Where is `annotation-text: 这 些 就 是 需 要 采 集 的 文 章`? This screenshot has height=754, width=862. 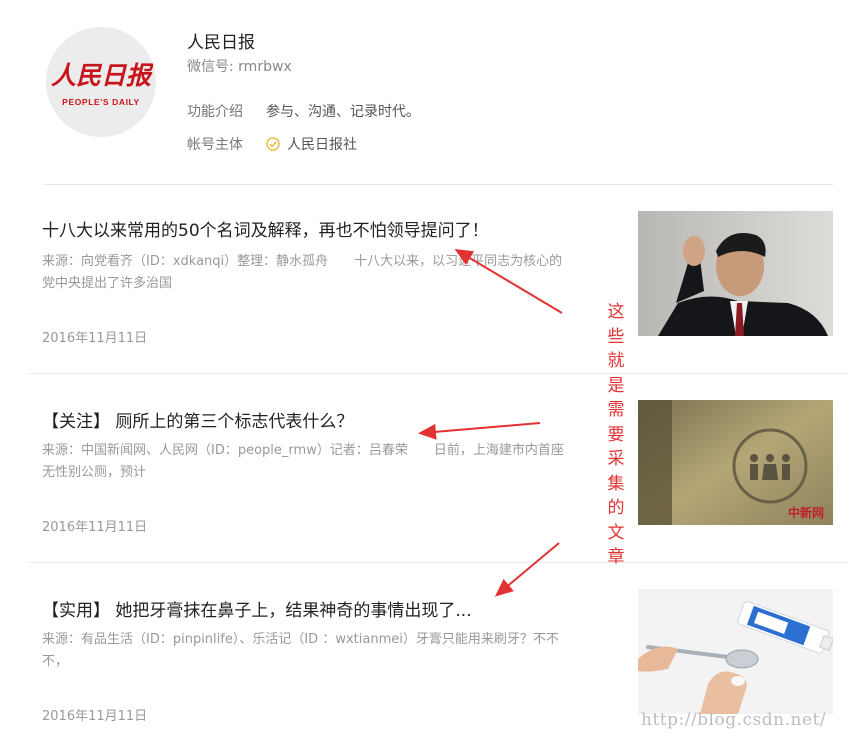
annotation-text: 这 些 就 是 需 要 采 集 的 文 章 is located at coordinates (616, 435).